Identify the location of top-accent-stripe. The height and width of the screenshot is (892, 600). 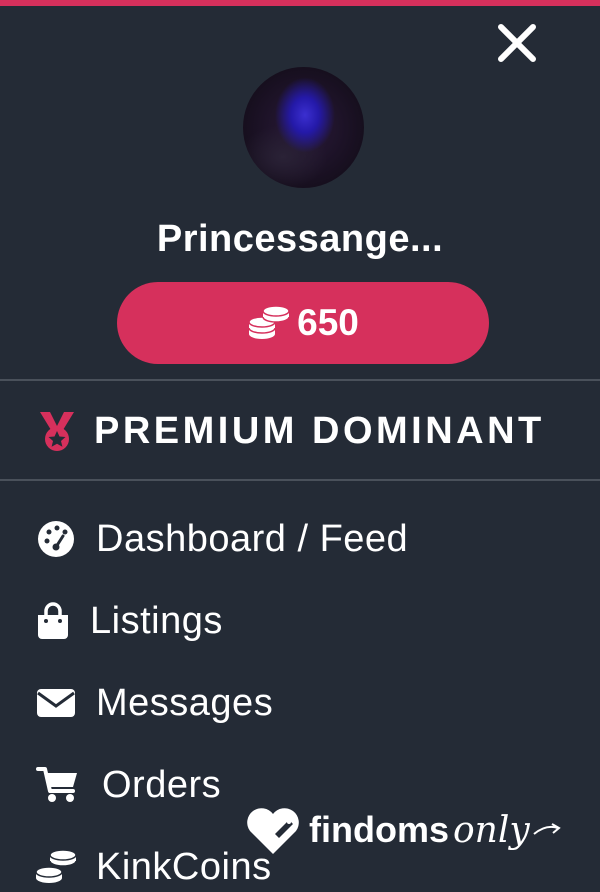
(300, 3).